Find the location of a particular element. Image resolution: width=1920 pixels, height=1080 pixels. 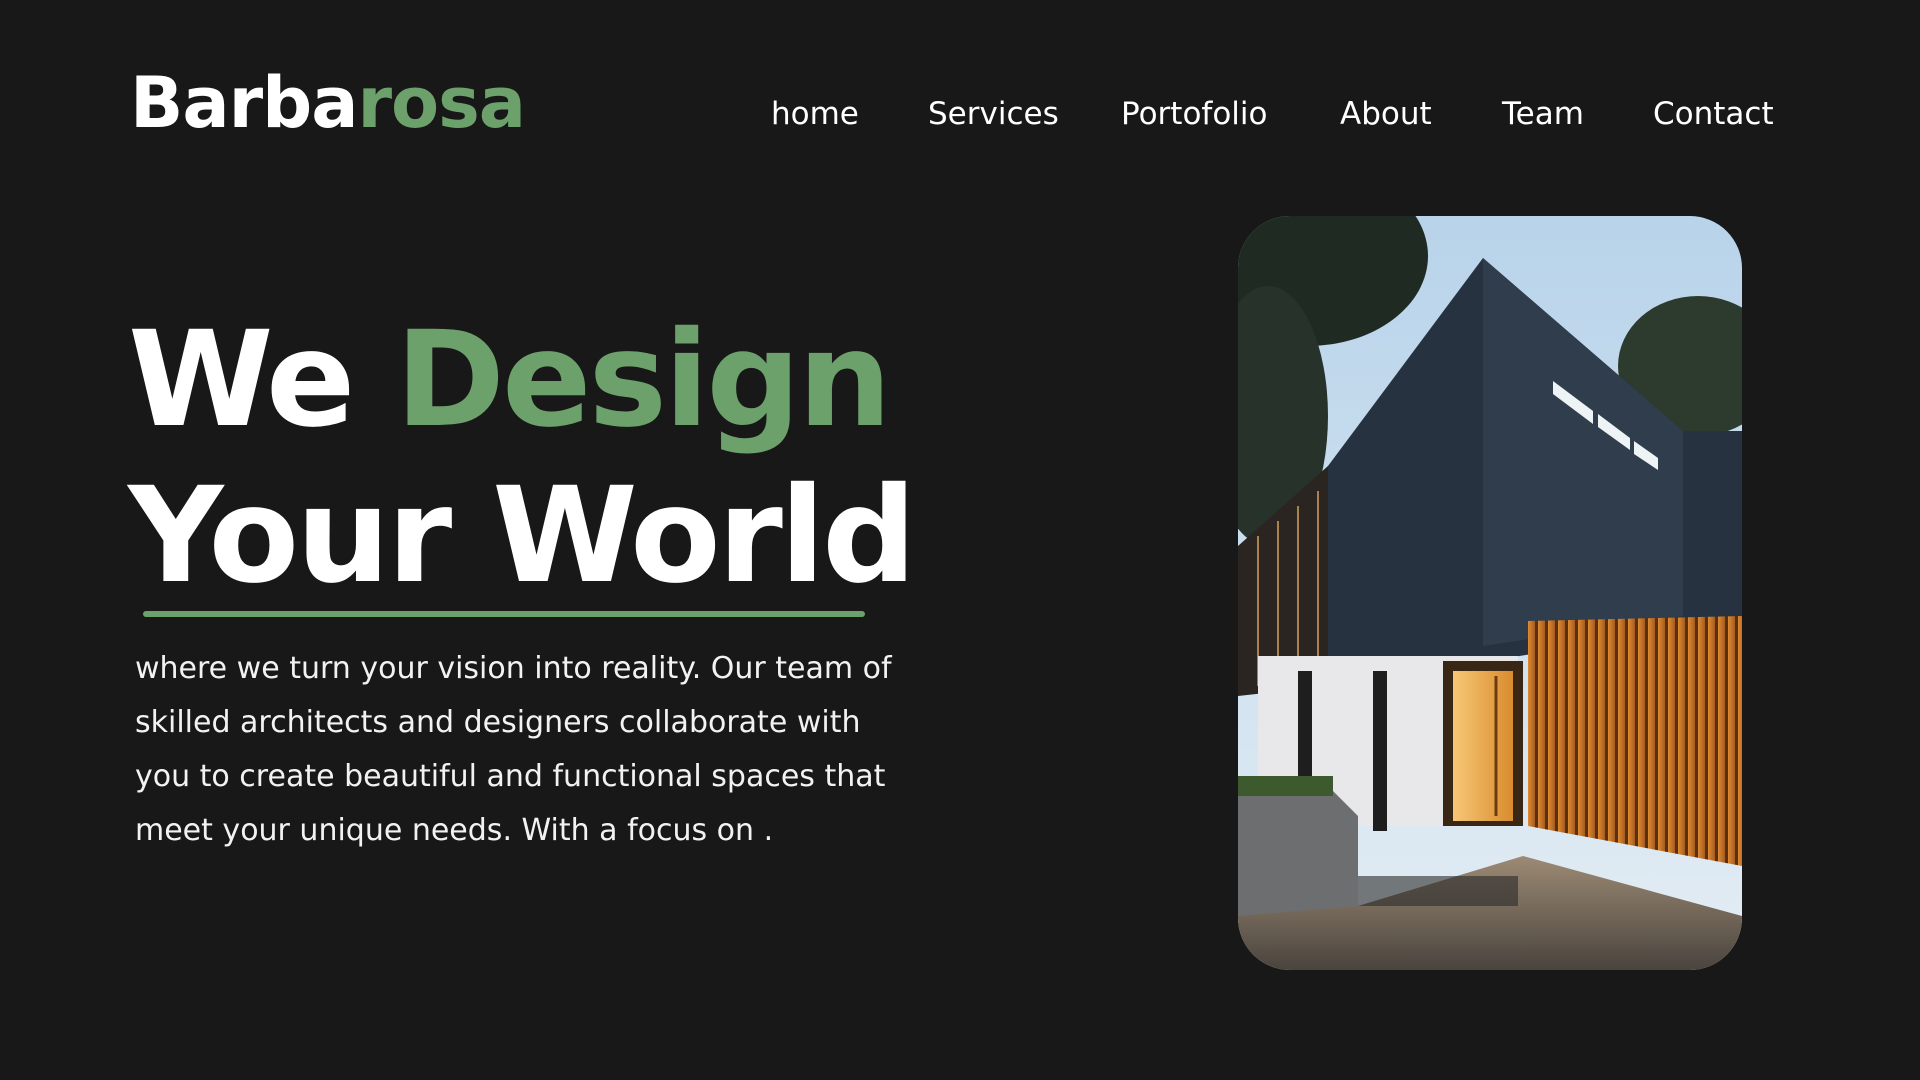

hero-title-word-we: We is located at coordinates (241, 380).